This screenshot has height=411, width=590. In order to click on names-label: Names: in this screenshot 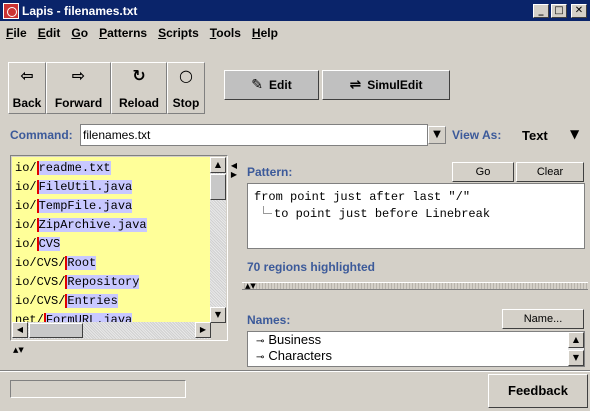, I will do `click(269, 320)`.